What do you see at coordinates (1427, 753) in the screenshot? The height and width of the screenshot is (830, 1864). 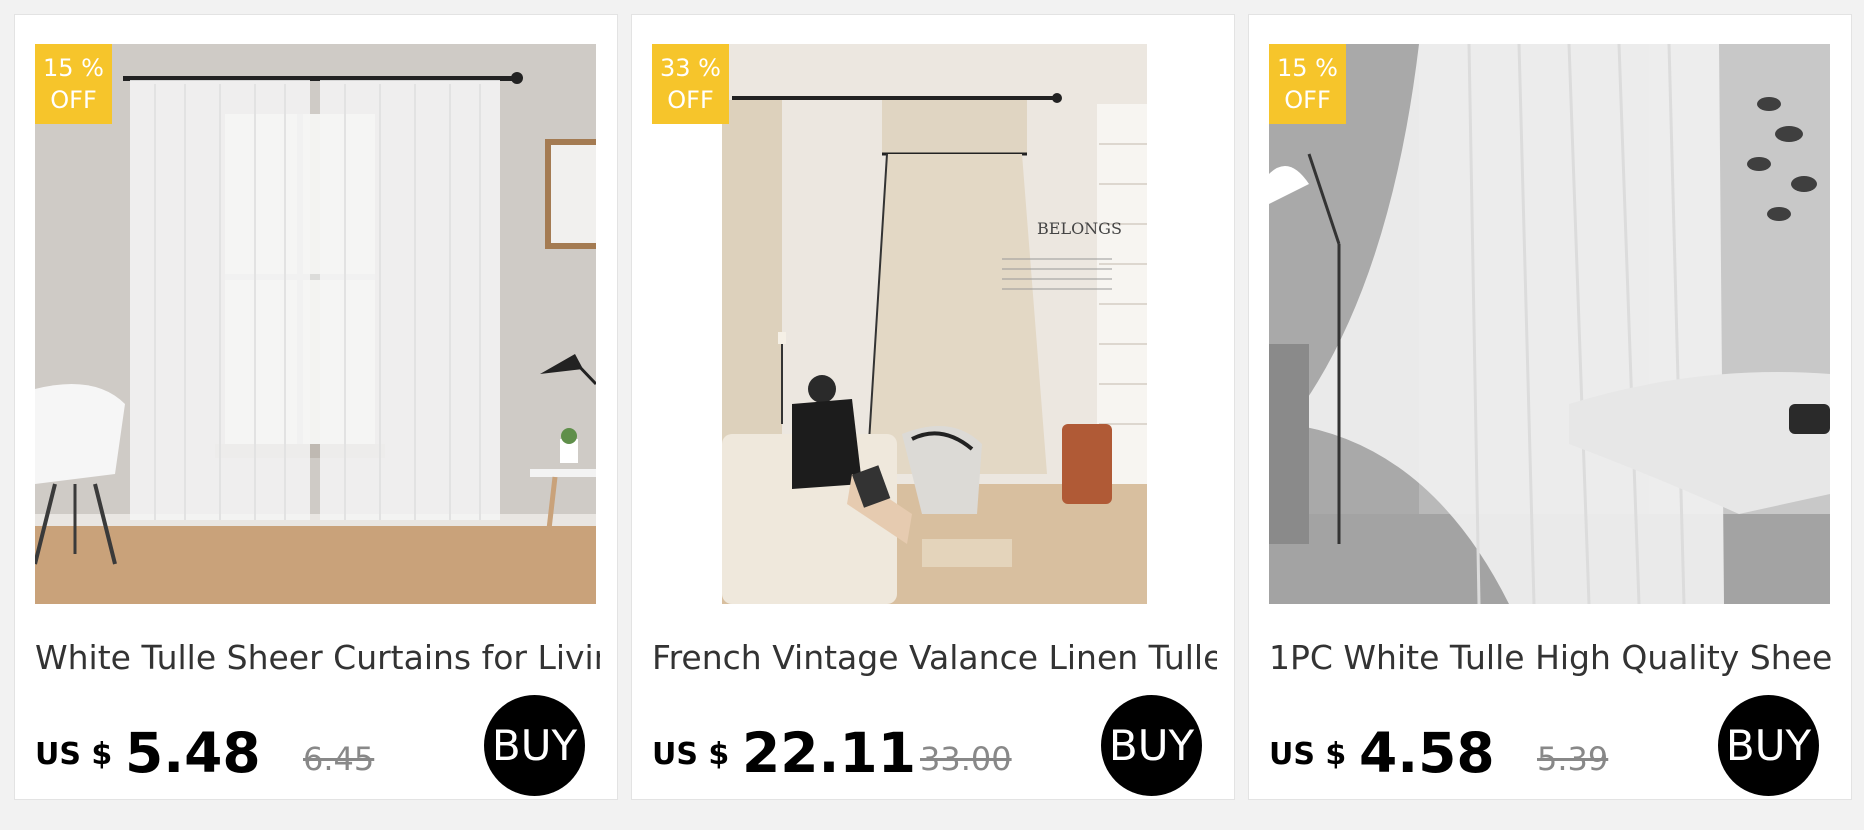 I see `current-price: 4.58` at bounding box center [1427, 753].